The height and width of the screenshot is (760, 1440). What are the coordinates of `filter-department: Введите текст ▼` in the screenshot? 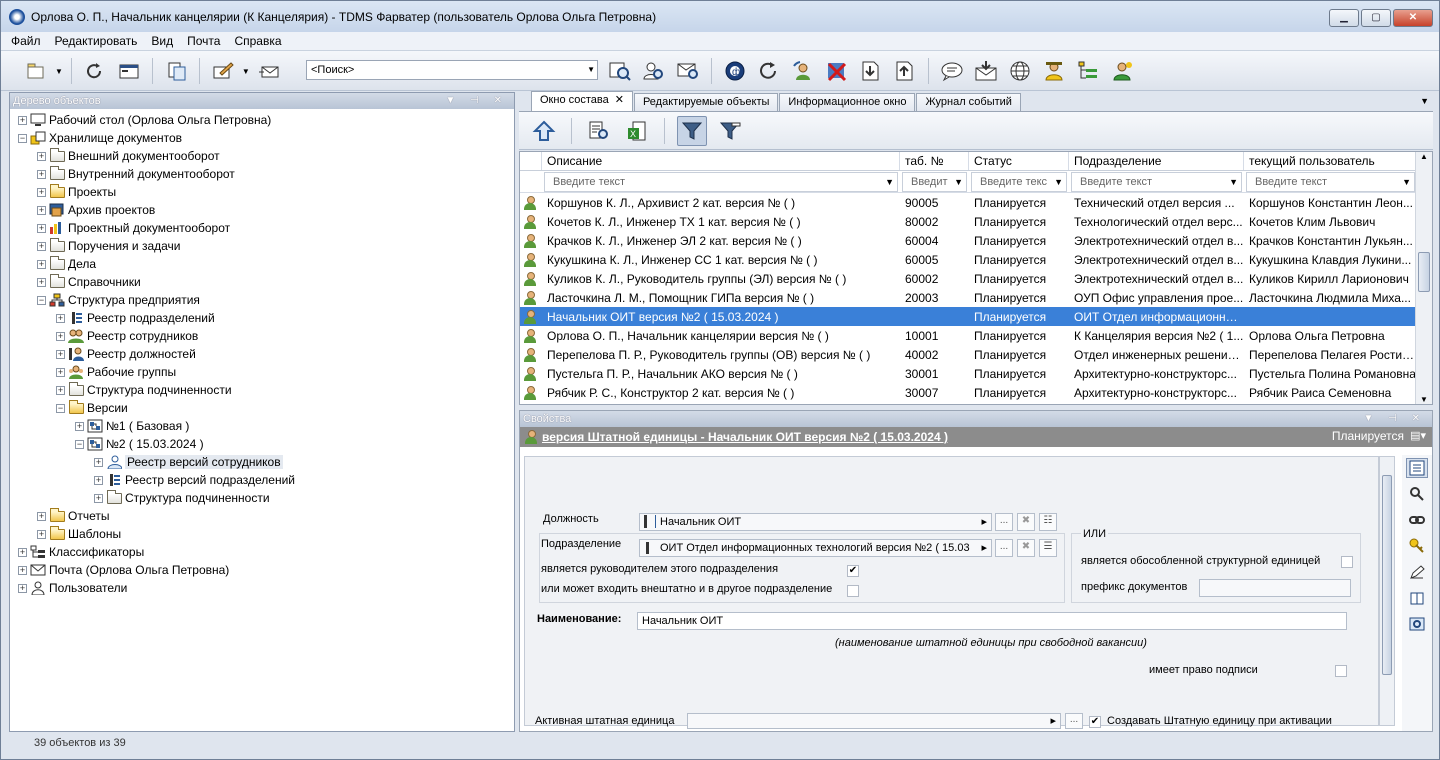 It's located at (1156, 182).